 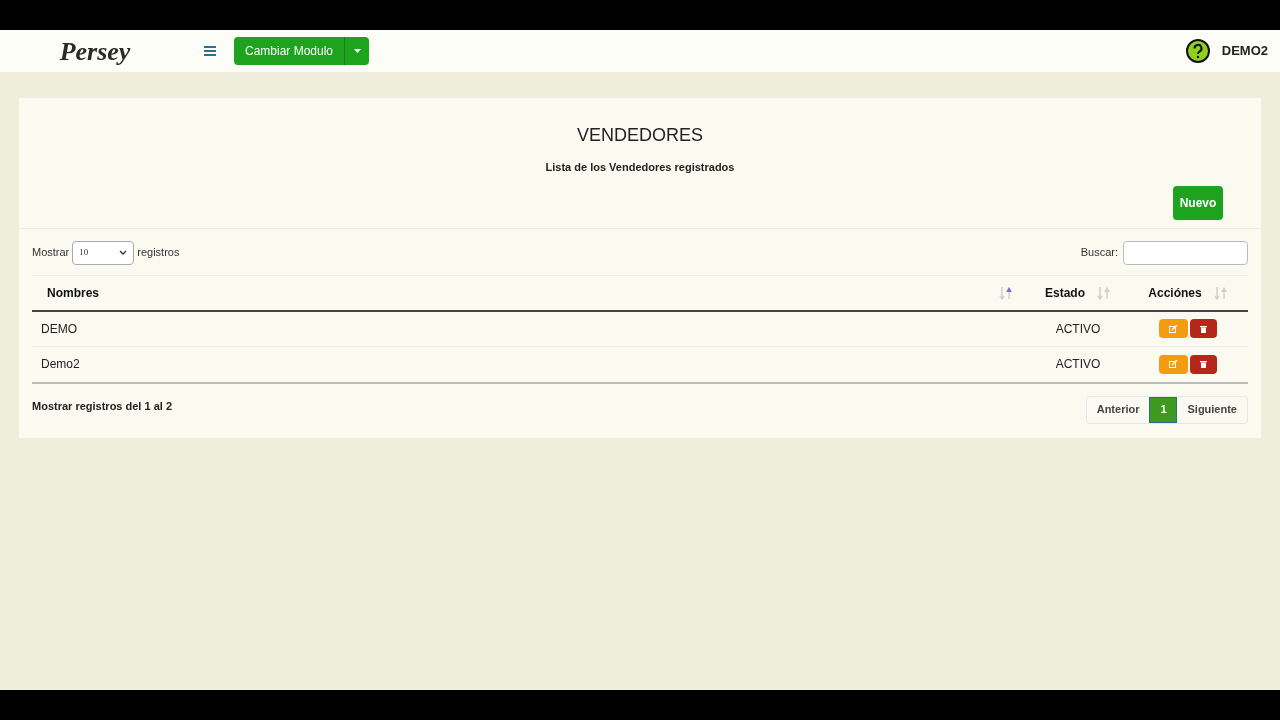 I want to click on search-label: Buscar:, so click(x=1099, y=253).